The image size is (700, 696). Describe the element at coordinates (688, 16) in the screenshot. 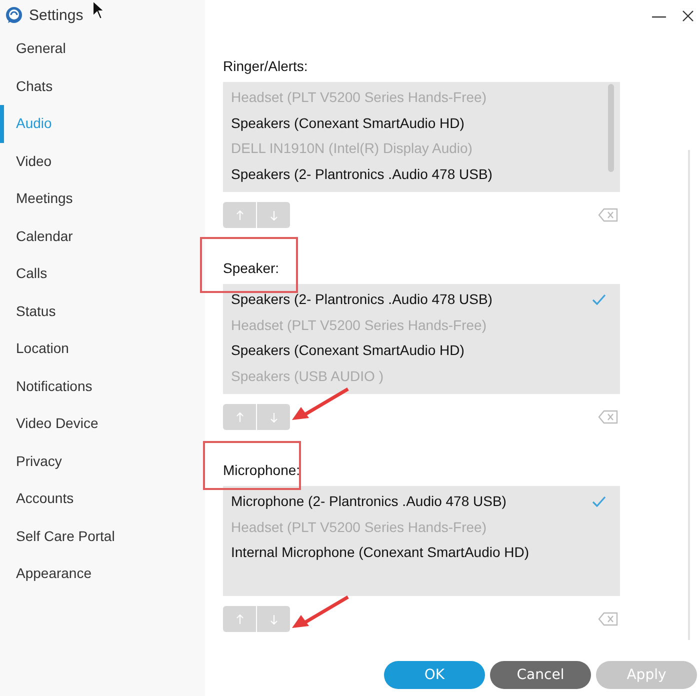

I see `close-icon` at that location.